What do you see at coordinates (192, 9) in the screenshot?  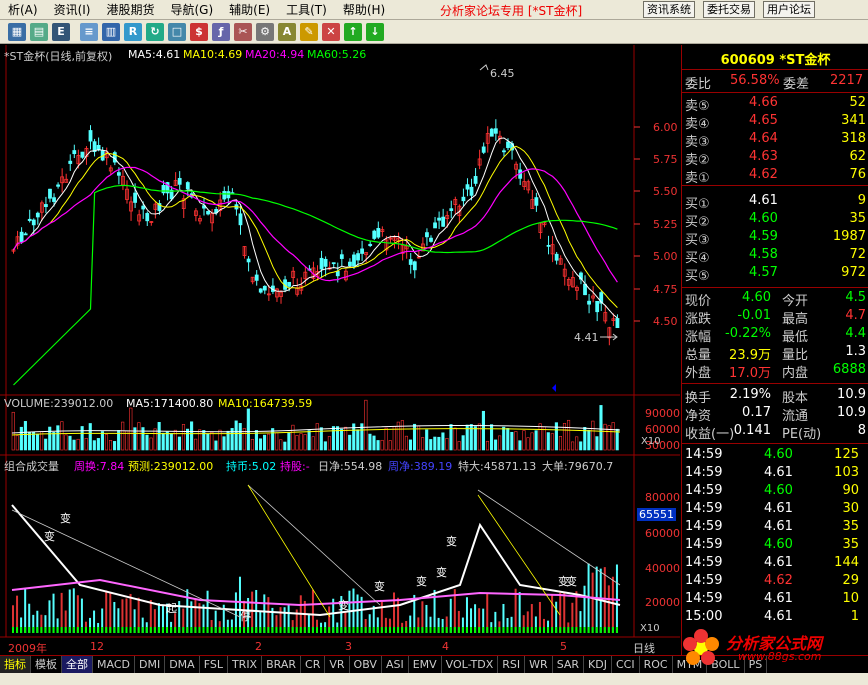 I see `menu-navigate: 导航(G)` at bounding box center [192, 9].